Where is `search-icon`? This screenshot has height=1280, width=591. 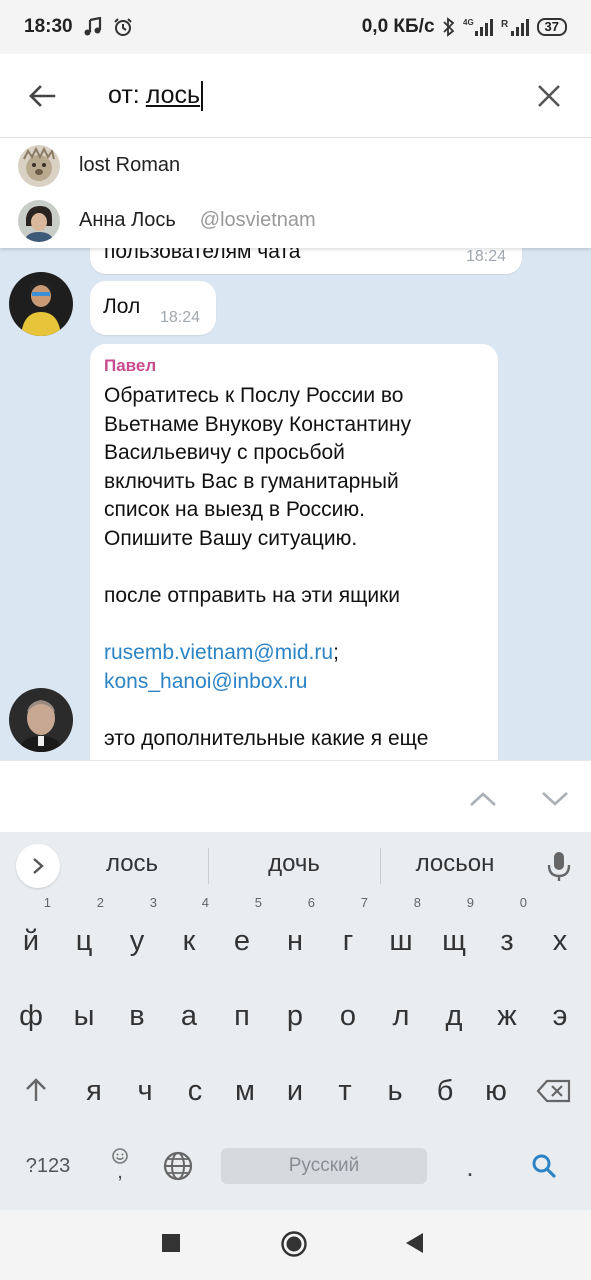
search-icon is located at coordinates (544, 1166).